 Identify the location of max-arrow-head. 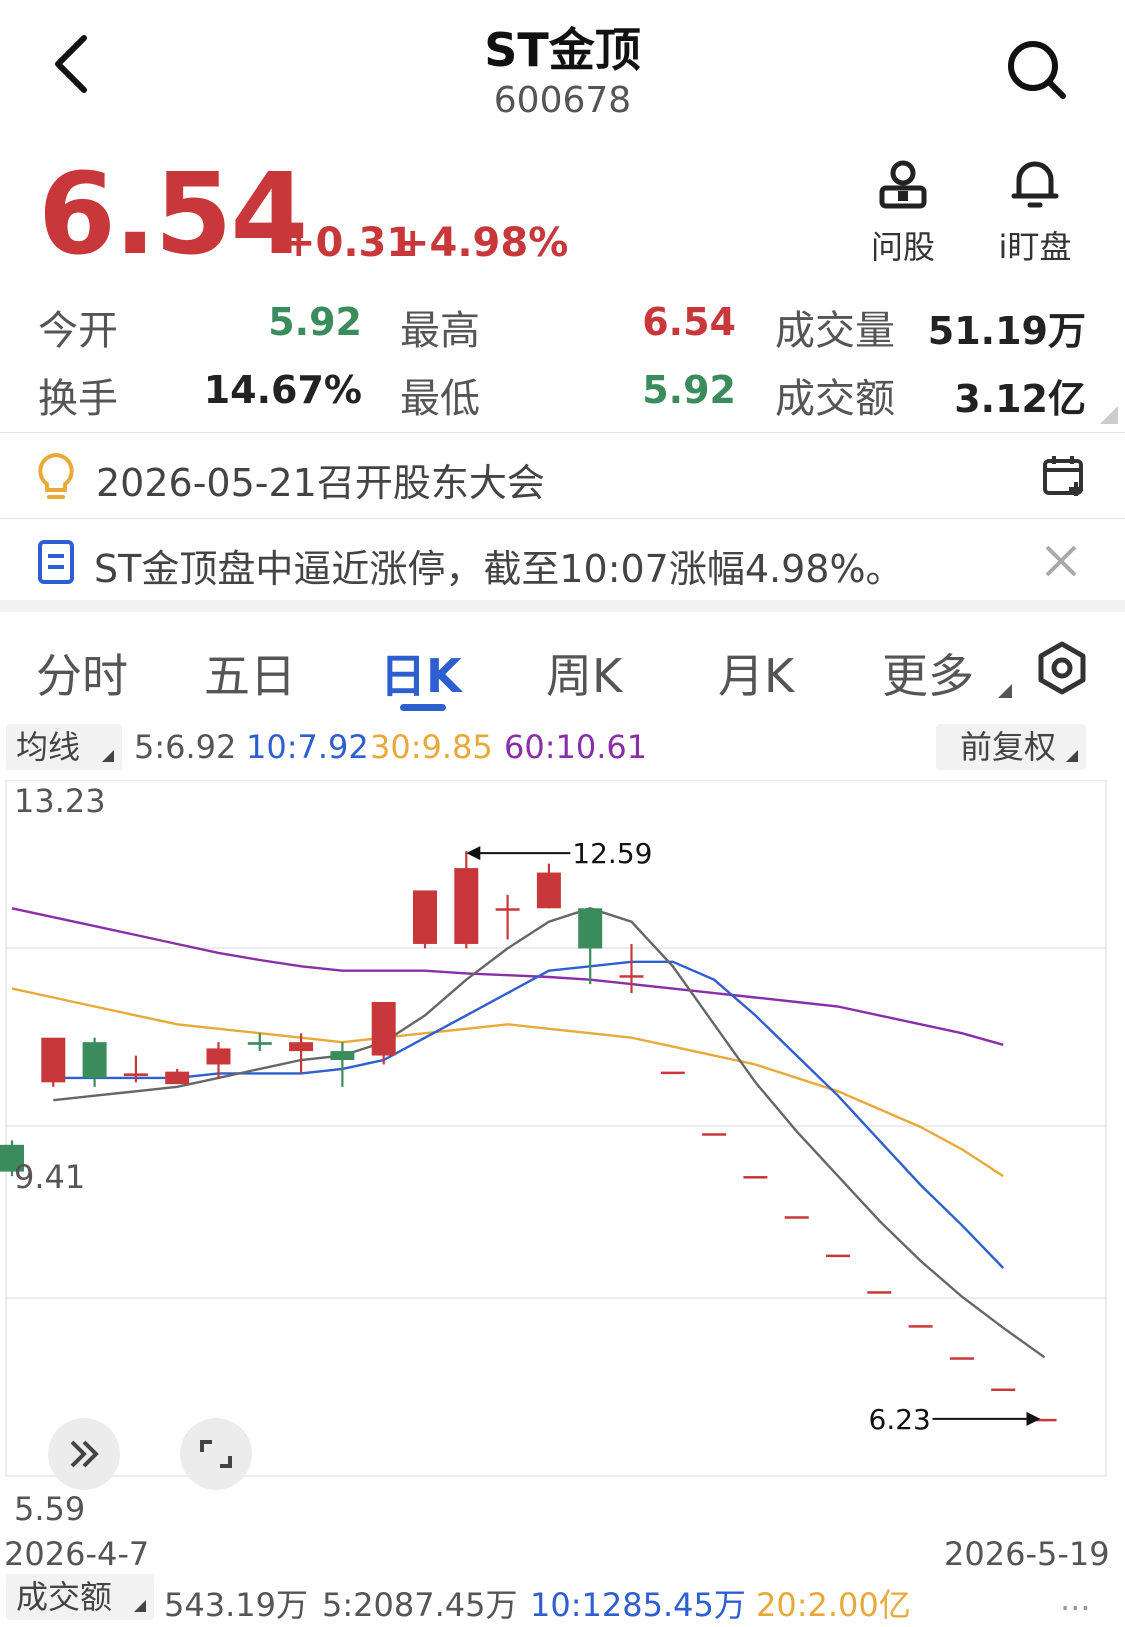
(473, 853).